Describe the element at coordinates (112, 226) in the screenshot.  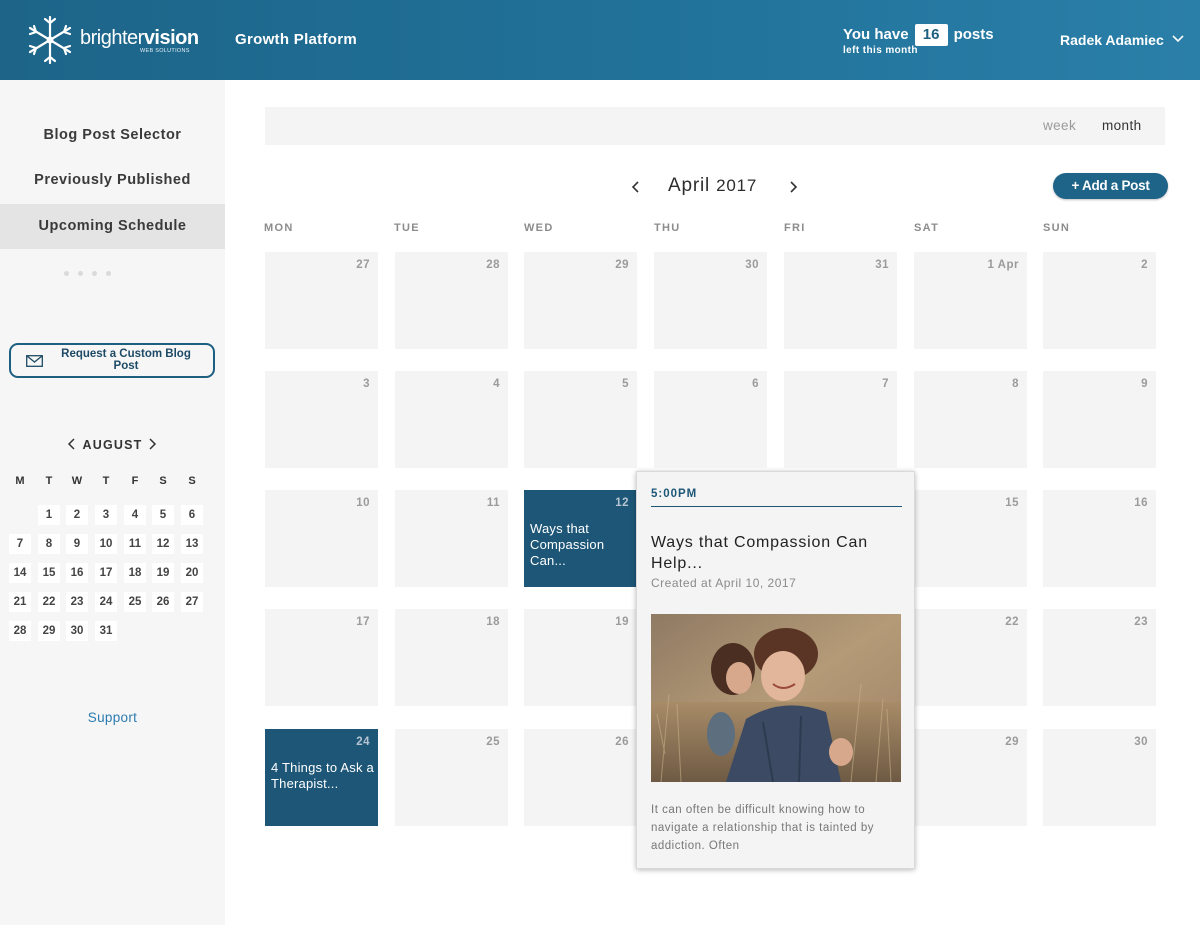
I see `sidebar-item-upcoming-schedule: Upcoming Schedule` at that location.